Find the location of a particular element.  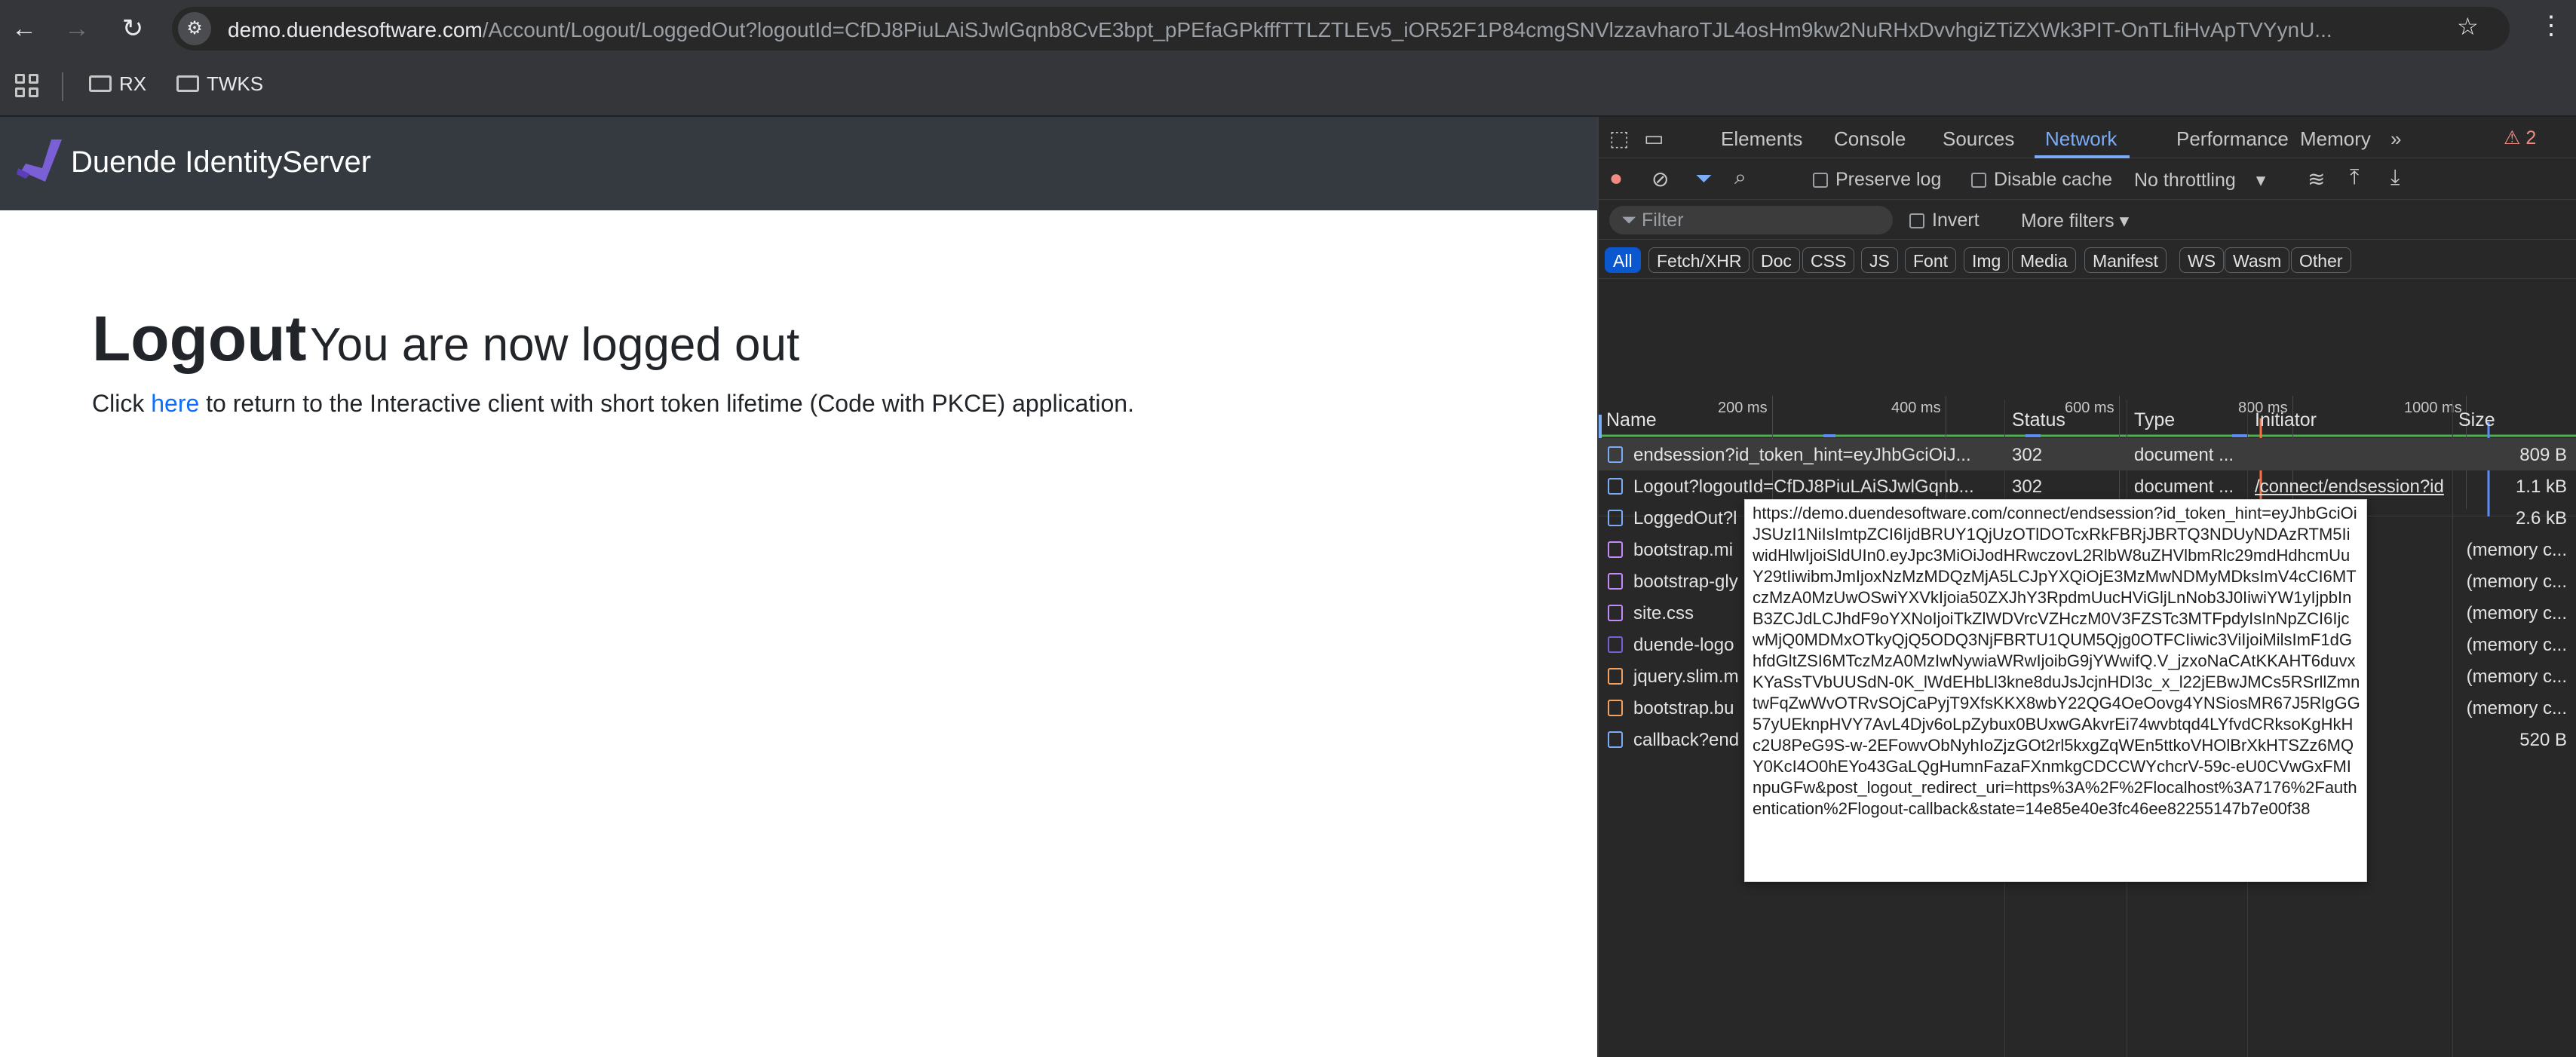

bookmark-star-icon: ☆ is located at coordinates (2468, 27).